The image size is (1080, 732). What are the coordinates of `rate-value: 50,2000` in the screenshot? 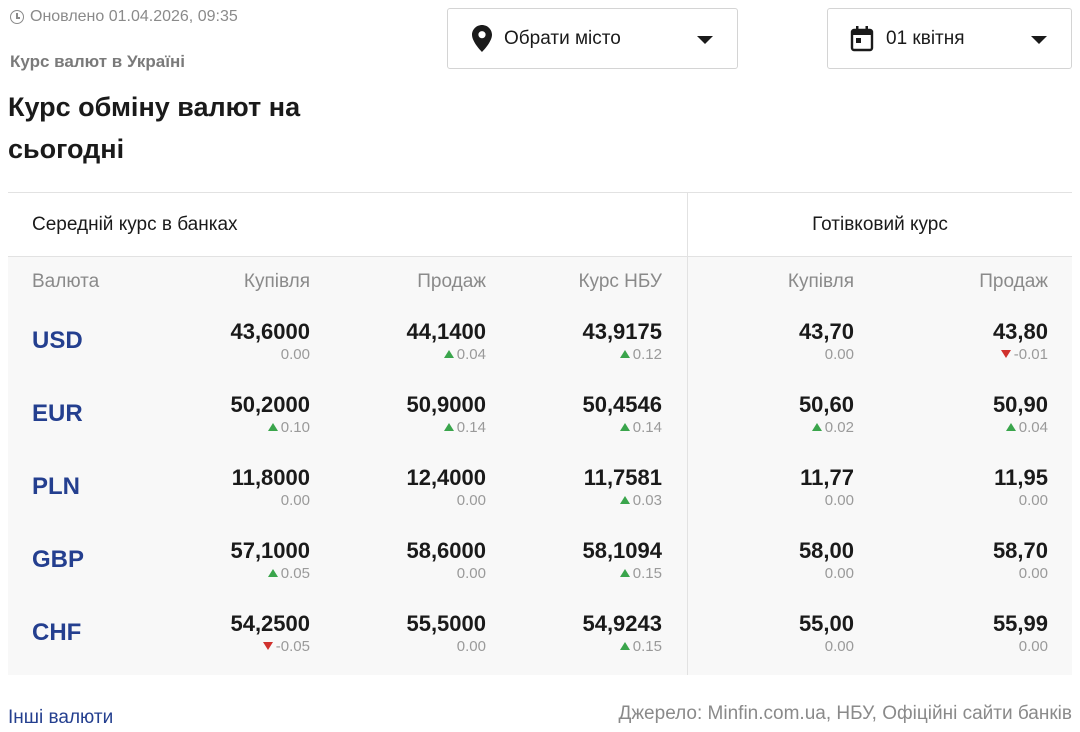 It's located at (270, 404).